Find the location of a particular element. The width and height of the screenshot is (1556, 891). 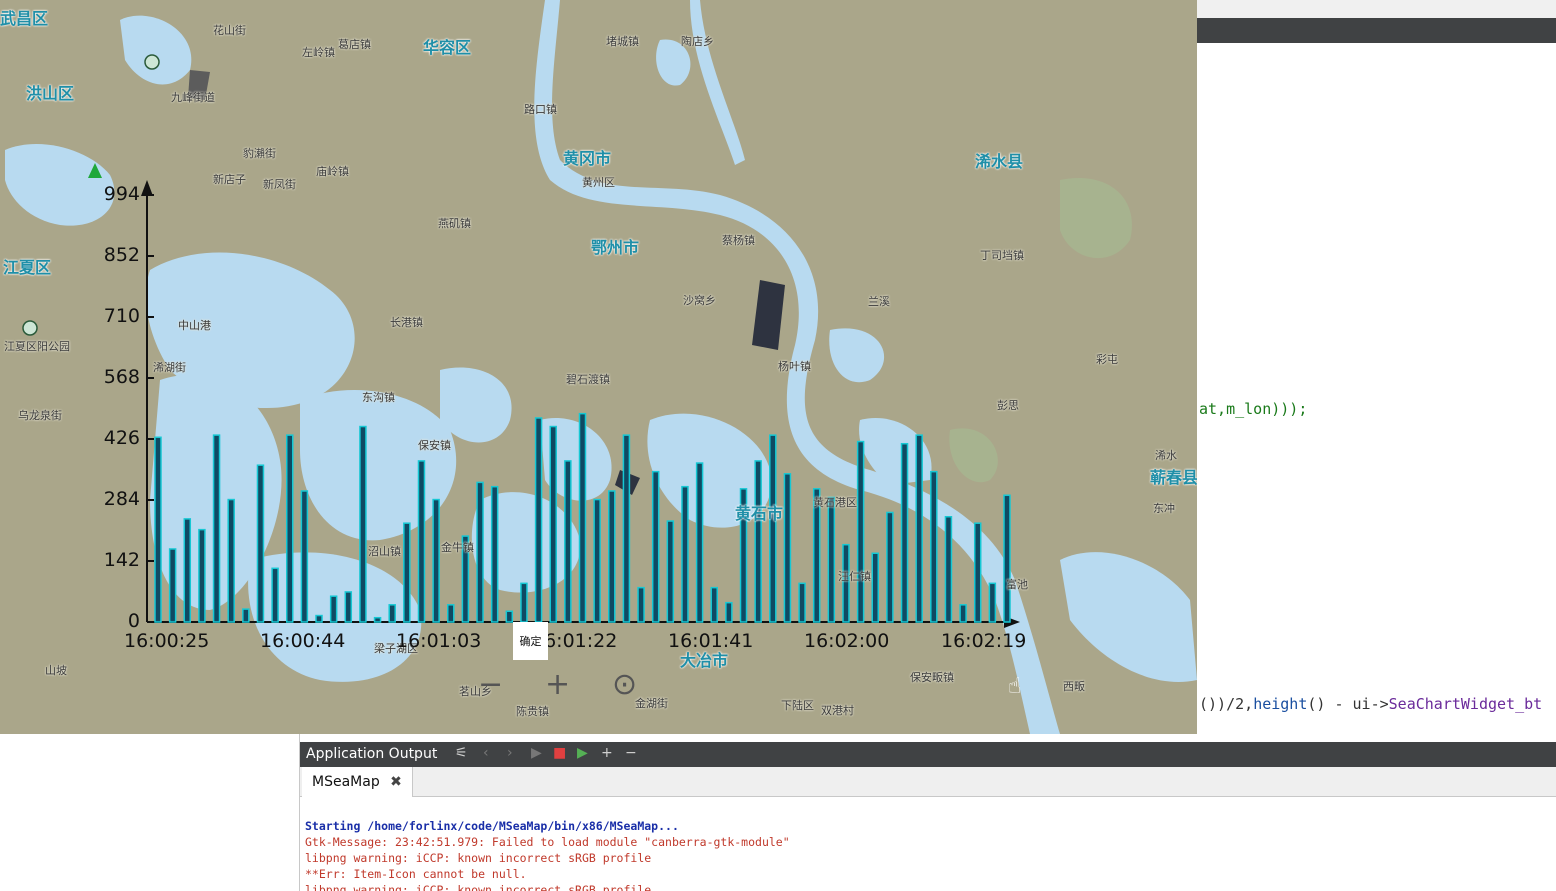

map-place-label: 双港村 is located at coordinates (837, 710).